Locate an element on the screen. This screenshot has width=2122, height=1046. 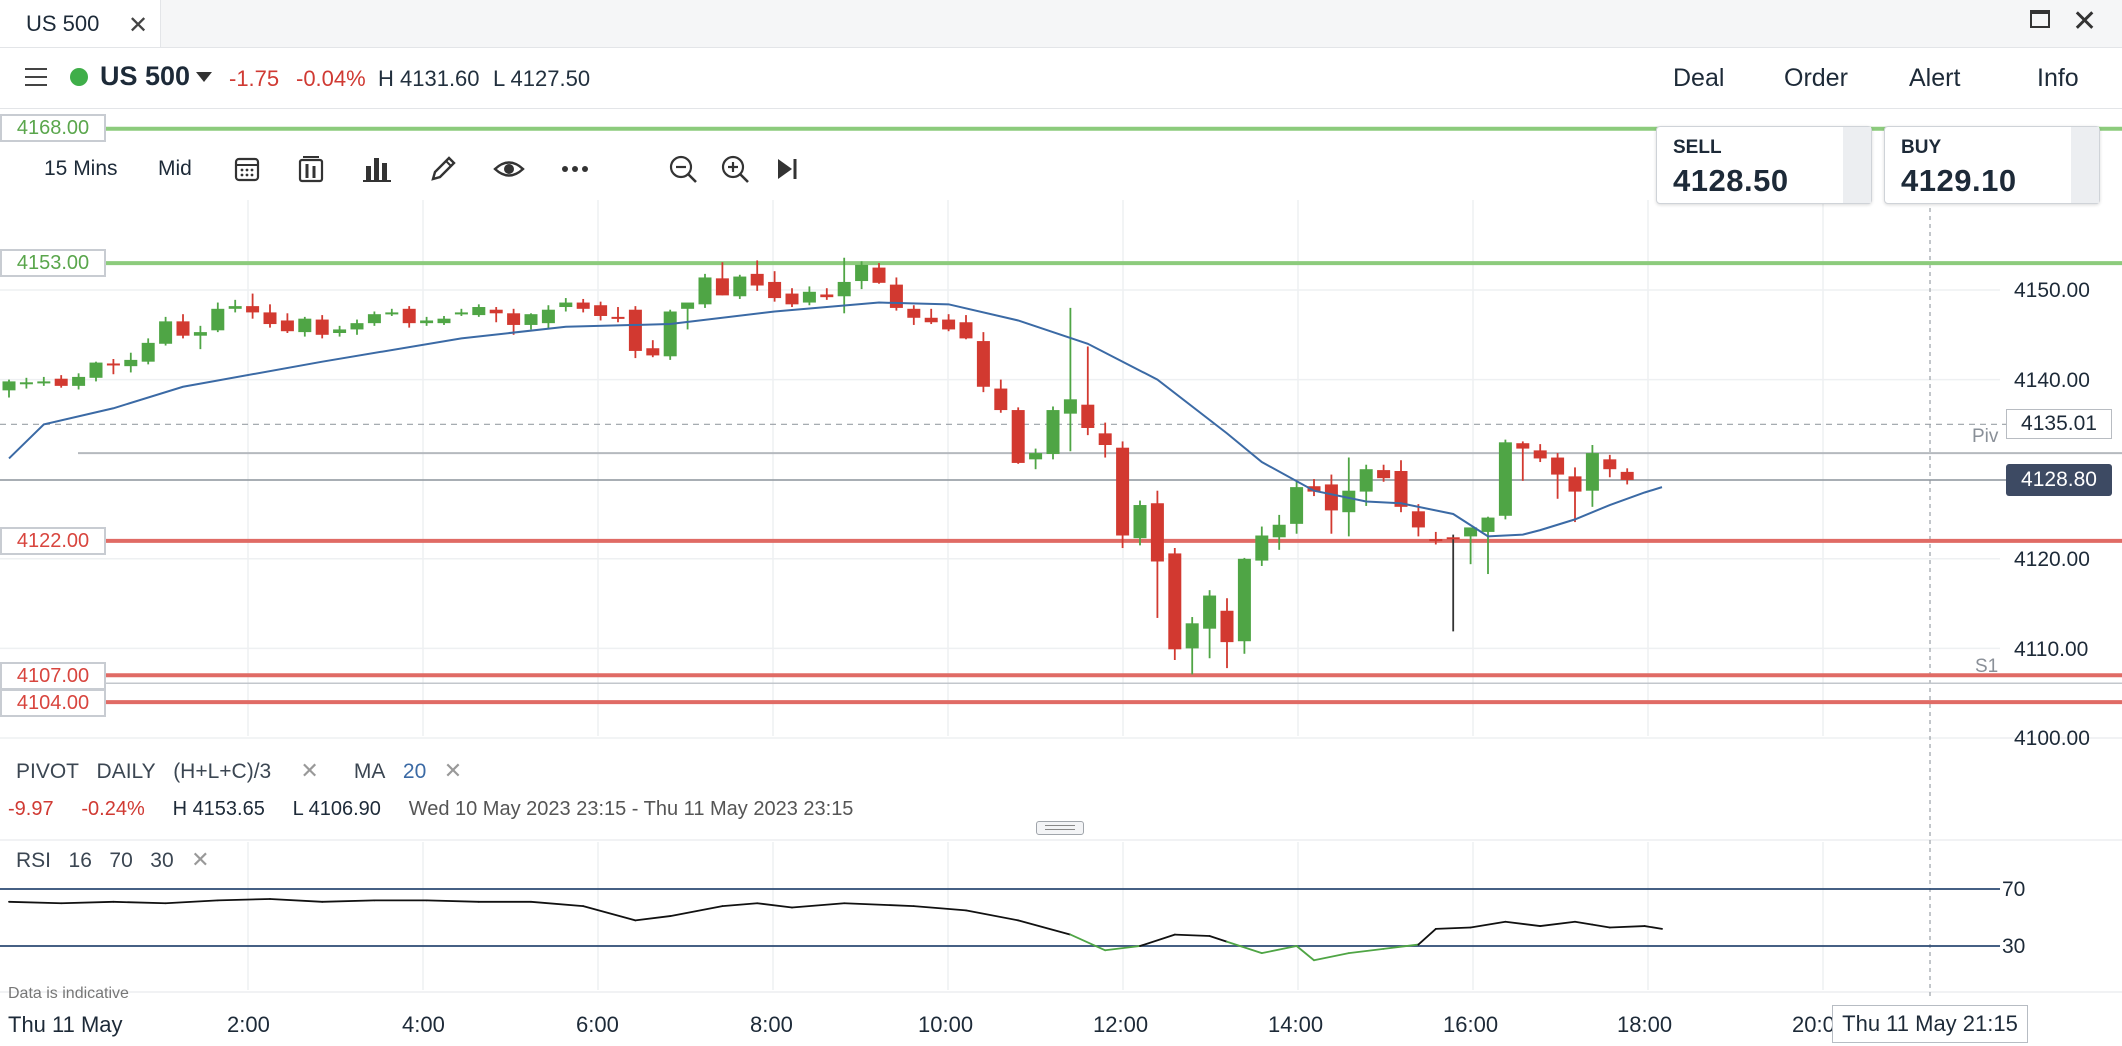
sell-ticket: SELL 4128.50 is located at coordinates (1764, 165).